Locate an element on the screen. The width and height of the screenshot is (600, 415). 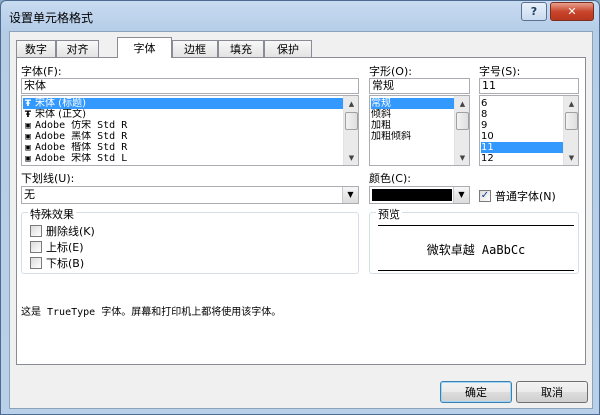
close-button: ✕ is located at coordinates (572, 11).